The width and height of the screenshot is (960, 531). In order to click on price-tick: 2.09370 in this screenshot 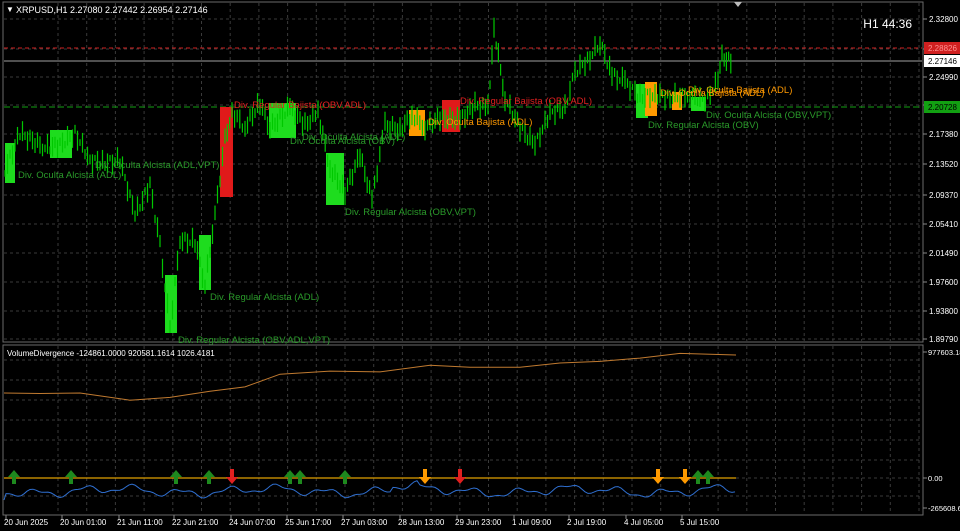, I will do `click(943, 195)`.